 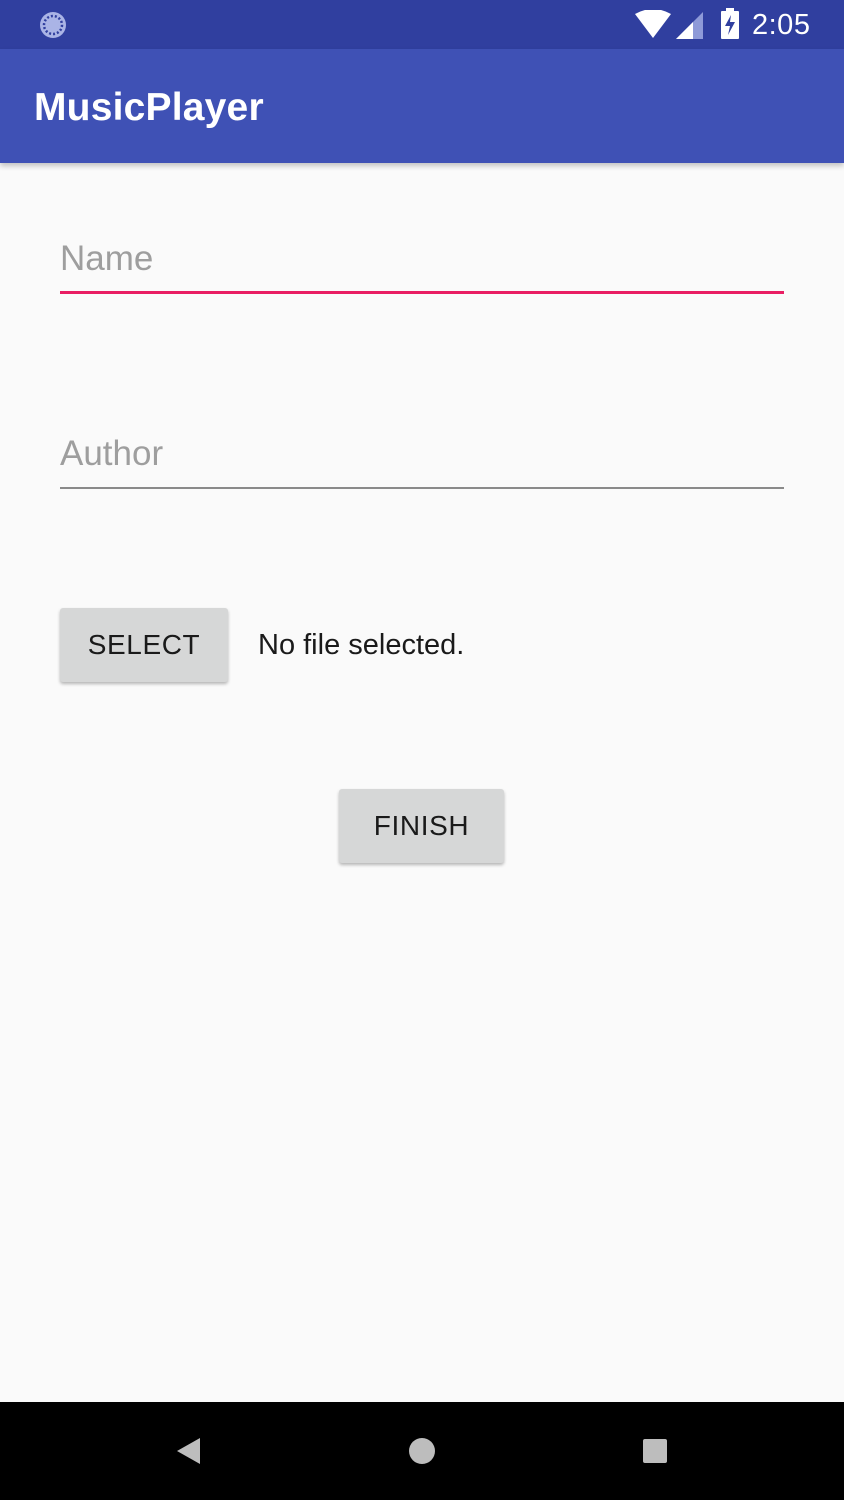 I want to click on wifi-icon, so click(x=653, y=24).